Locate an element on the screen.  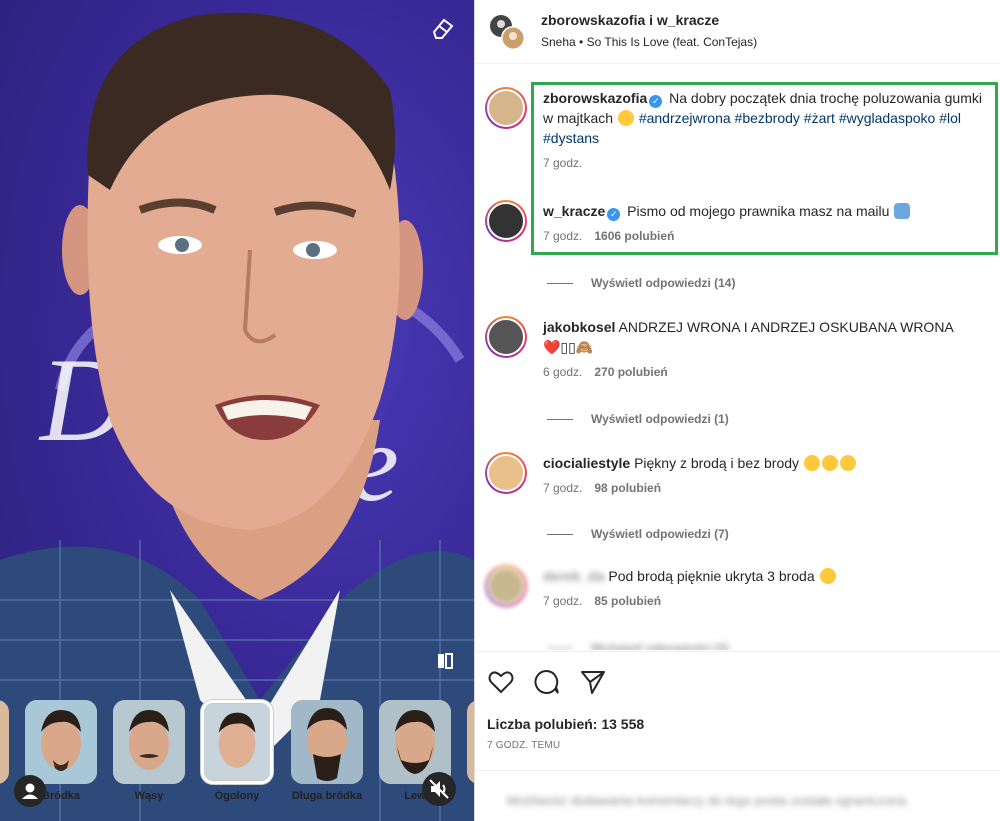
filter-wasy: Wąsy is located at coordinates (149, 751).